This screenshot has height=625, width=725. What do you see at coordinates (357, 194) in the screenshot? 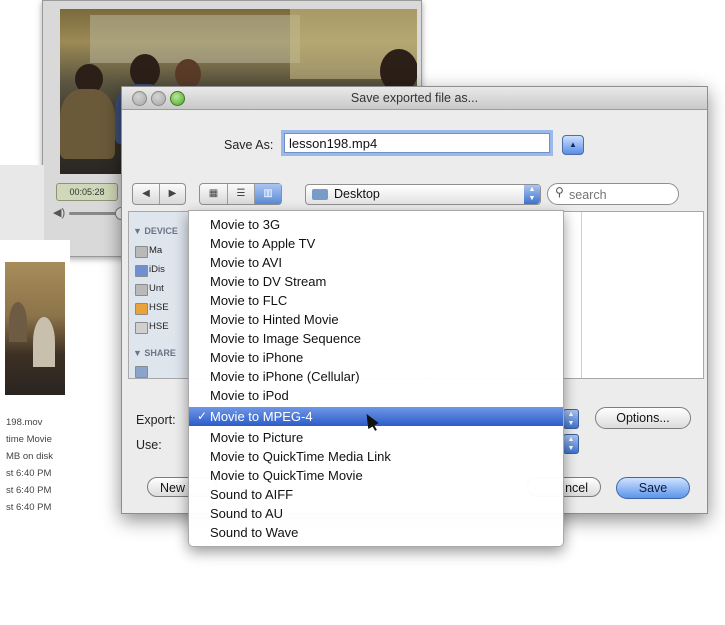
I see `location-label: Desktop` at bounding box center [357, 194].